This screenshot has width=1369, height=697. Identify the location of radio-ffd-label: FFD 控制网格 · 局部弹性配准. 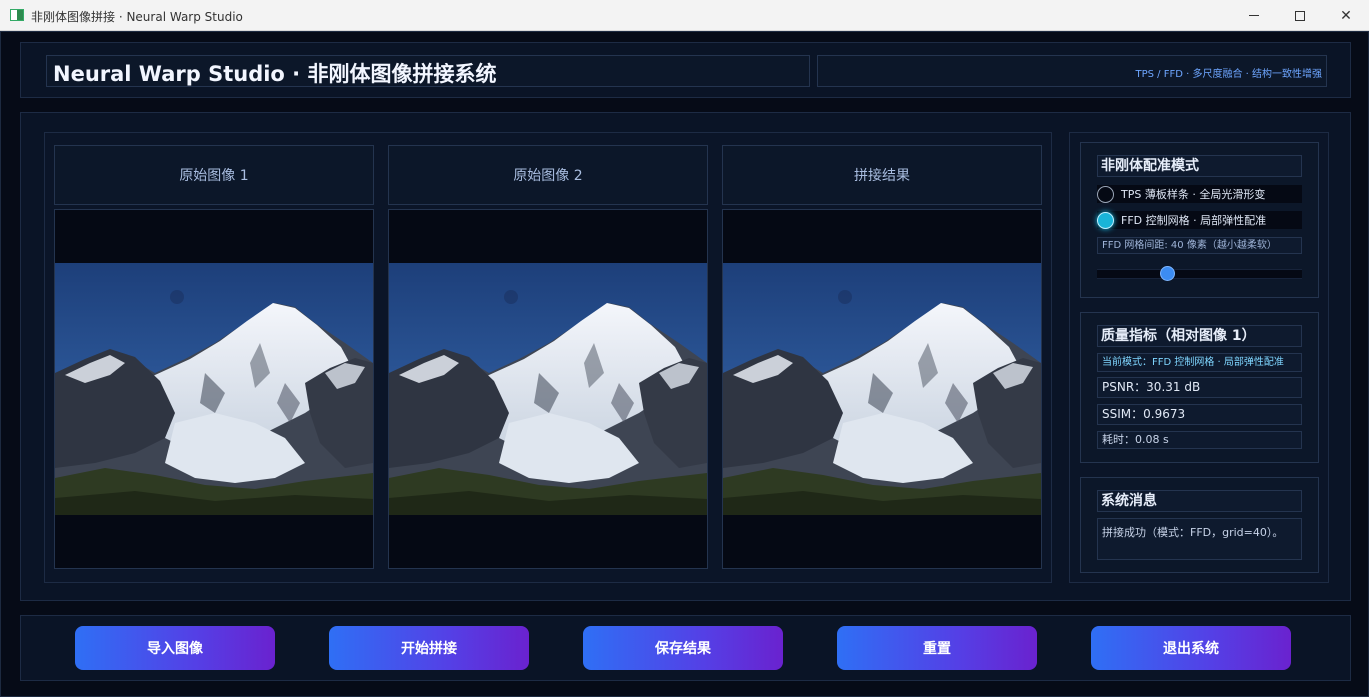
(1194, 220).